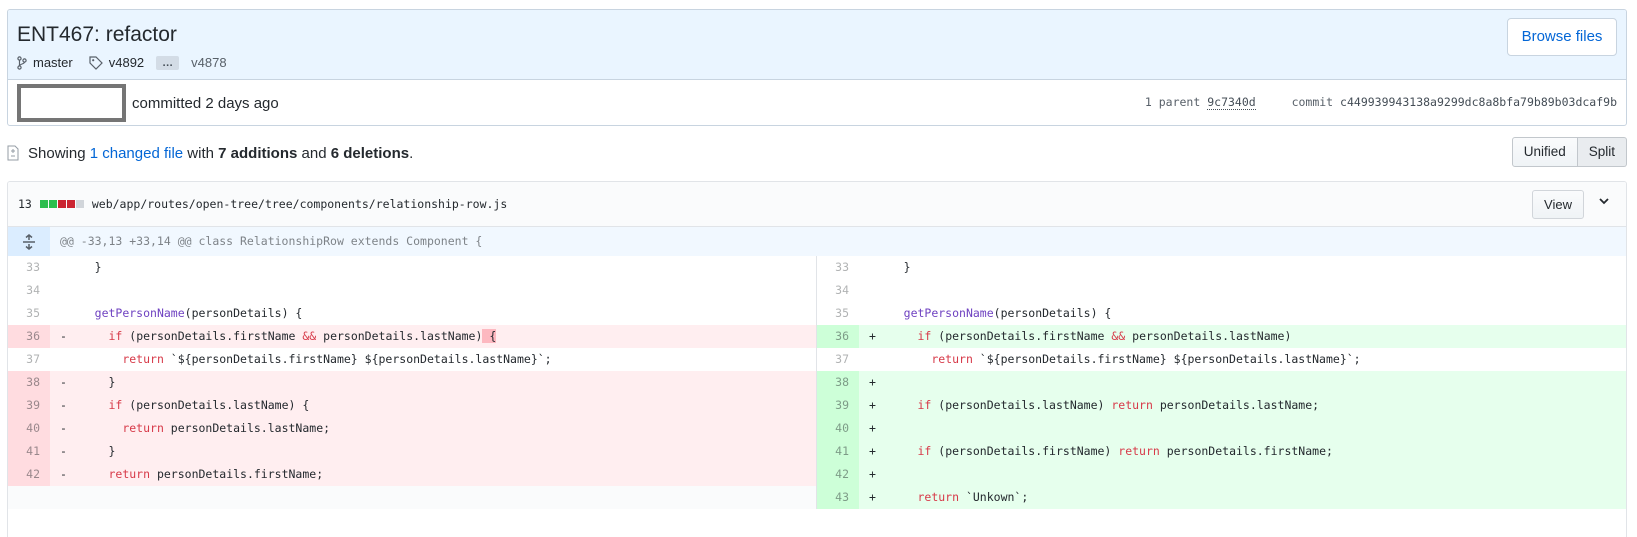 The image size is (1637, 537). I want to click on commit-label: commit, so click(1312, 102).